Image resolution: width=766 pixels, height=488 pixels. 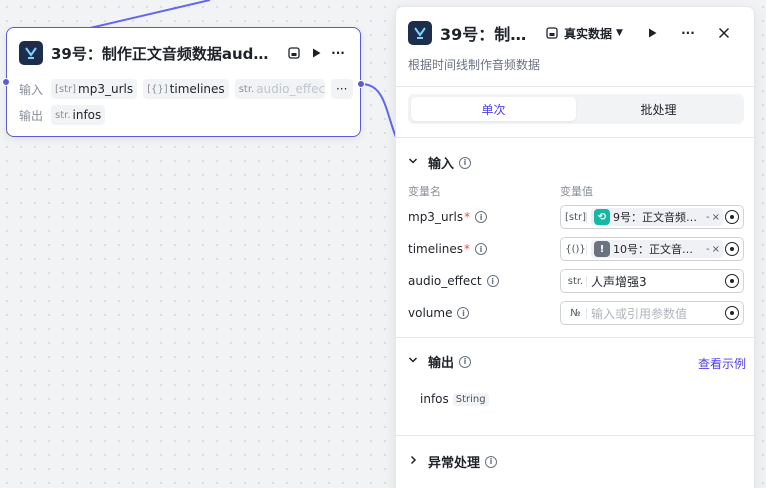 I want to click on type-badge: [str], so click(x=576, y=217).